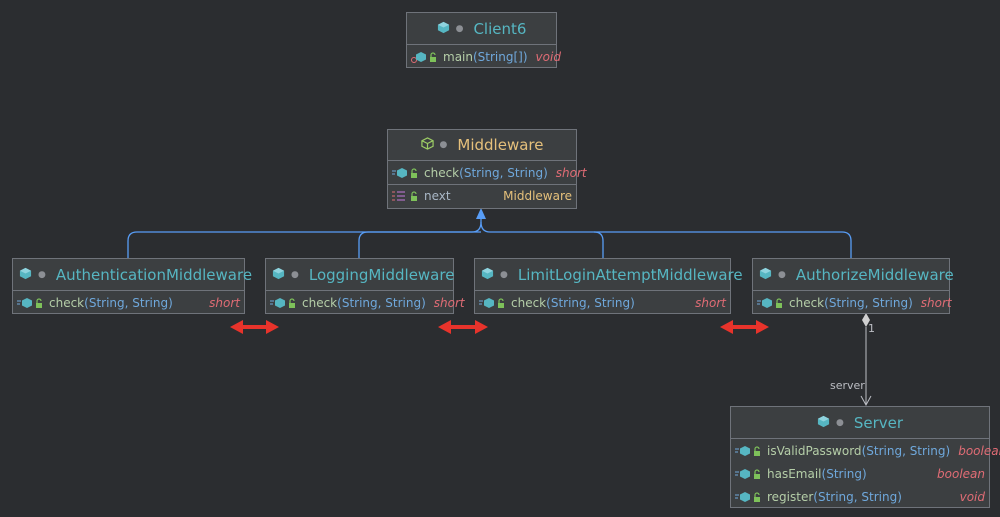 This screenshot has height=517, width=1000. I want to click on class-name: LimitLoginAttemptMiddleware, so click(630, 274).